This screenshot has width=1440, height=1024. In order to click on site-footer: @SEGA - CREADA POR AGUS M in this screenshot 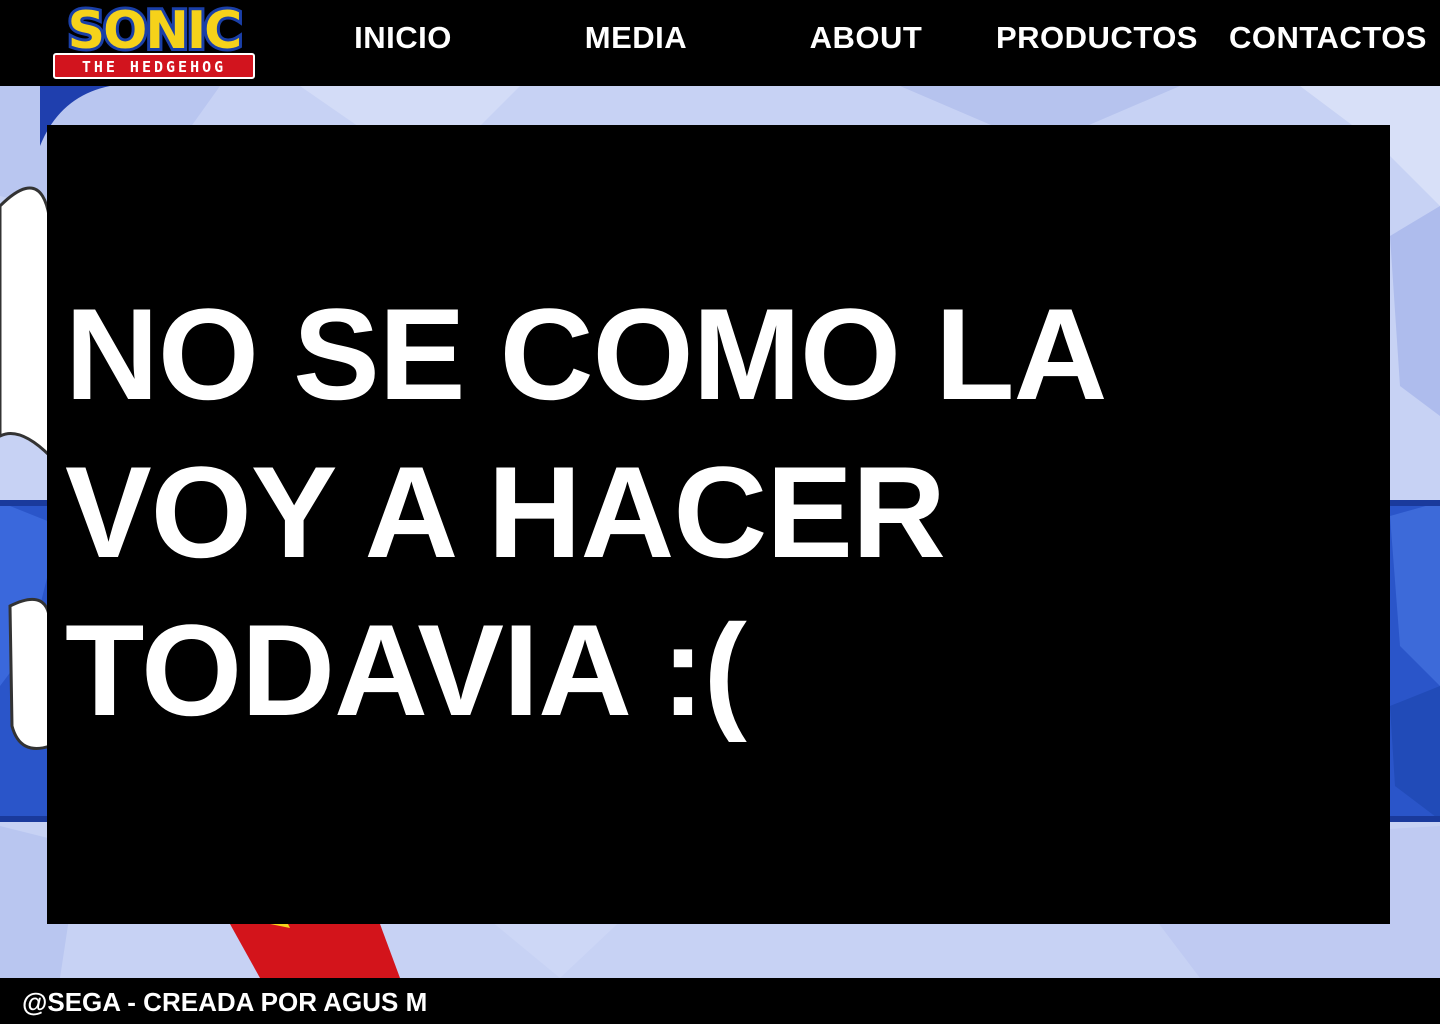, I will do `click(720, 1001)`.